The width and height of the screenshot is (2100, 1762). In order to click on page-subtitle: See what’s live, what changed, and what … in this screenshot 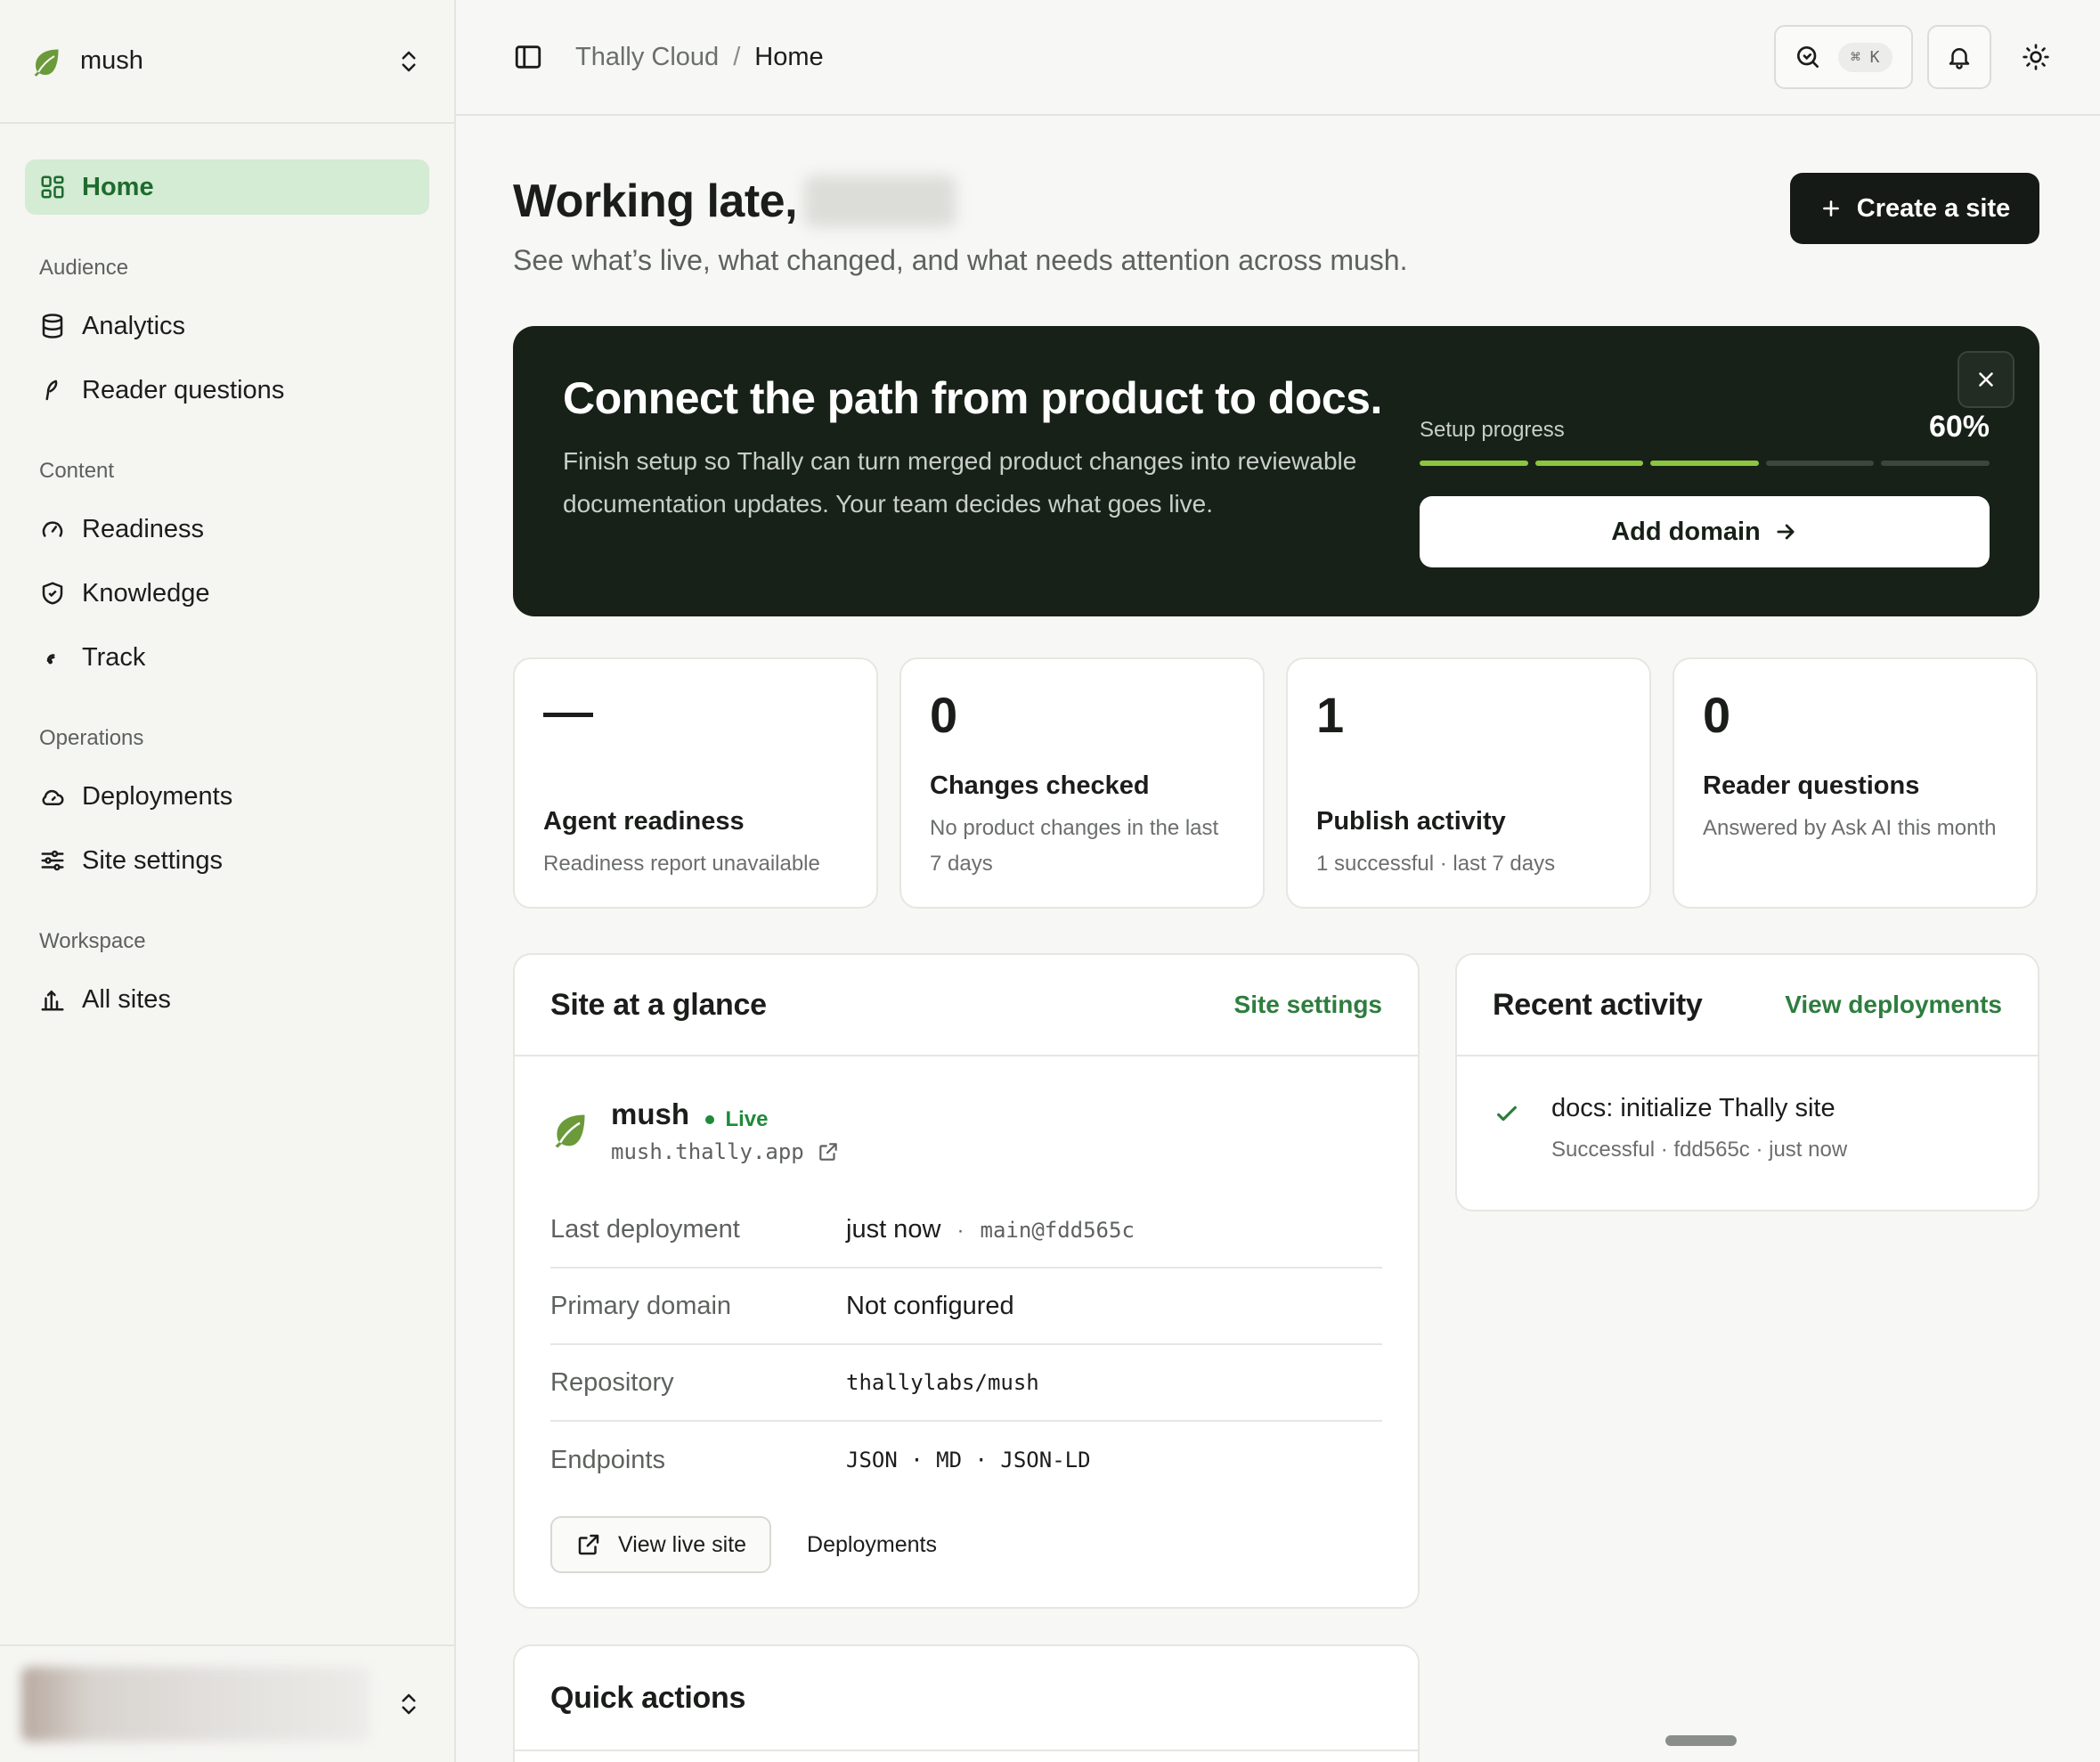, I will do `click(960, 260)`.